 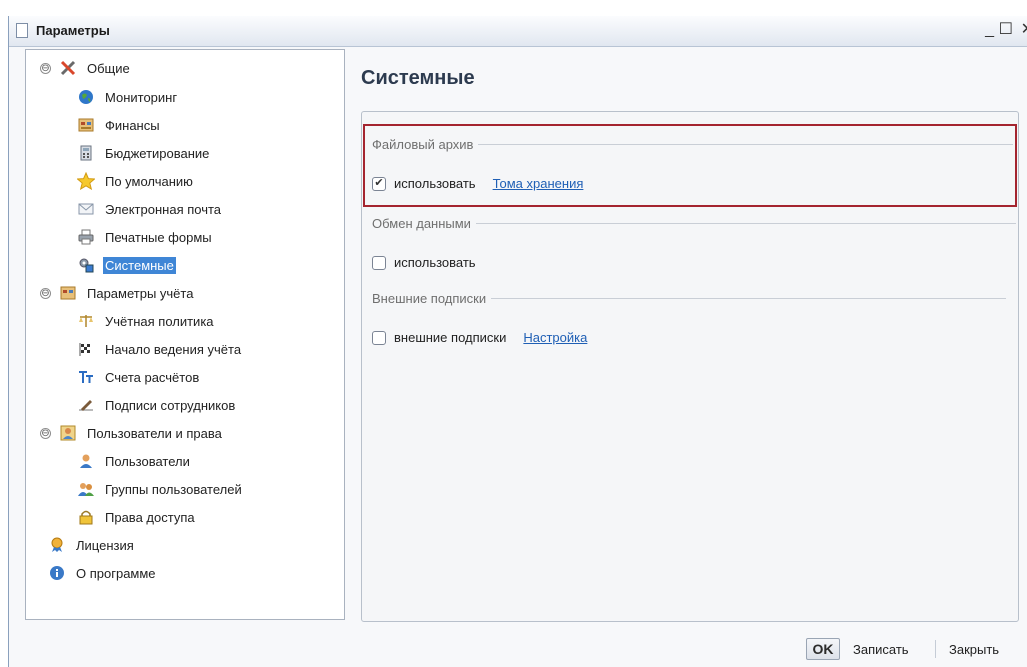 What do you see at coordinates (86, 321) in the screenshot?
I see `scales-icon` at bounding box center [86, 321].